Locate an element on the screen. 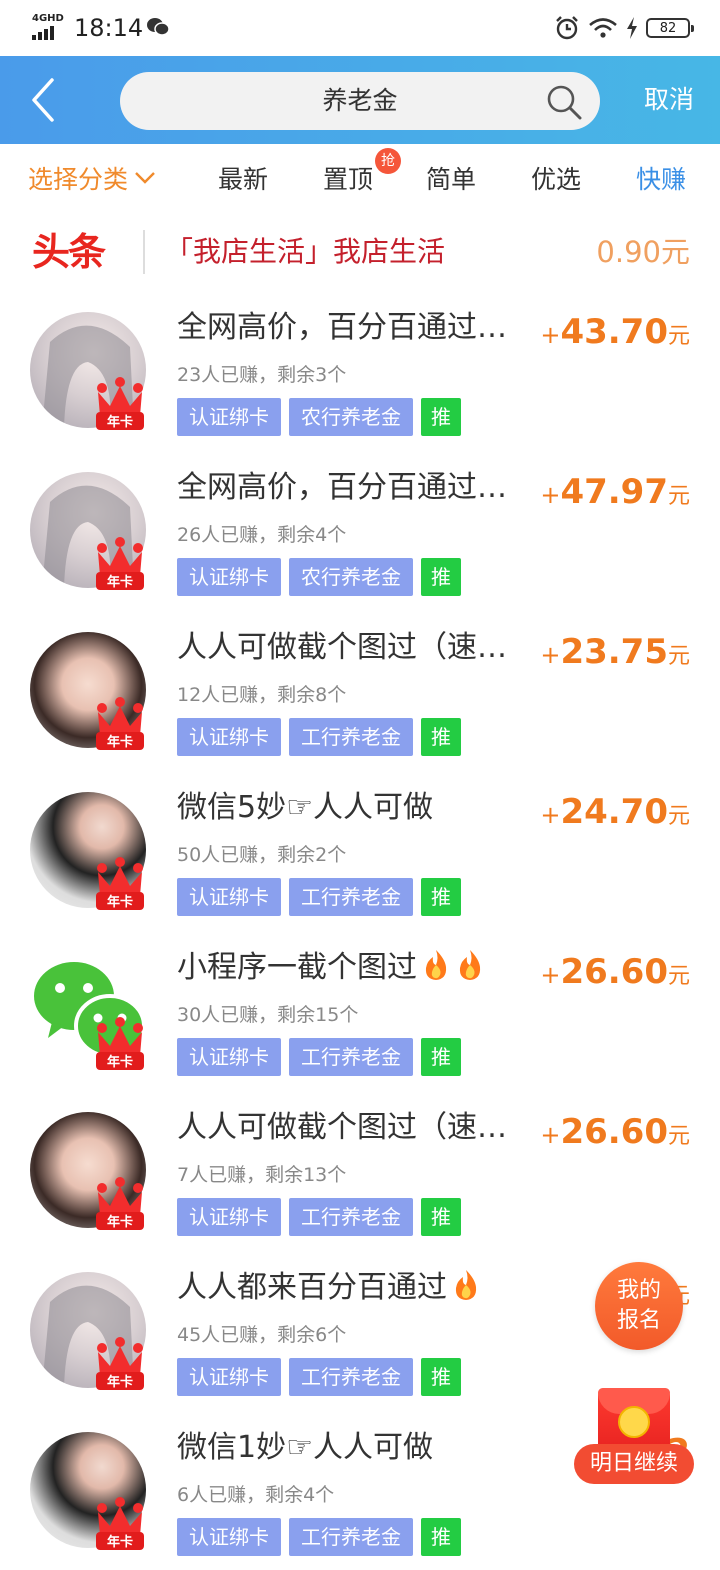  tab-category: 选择分类 is located at coordinates (92, 180).